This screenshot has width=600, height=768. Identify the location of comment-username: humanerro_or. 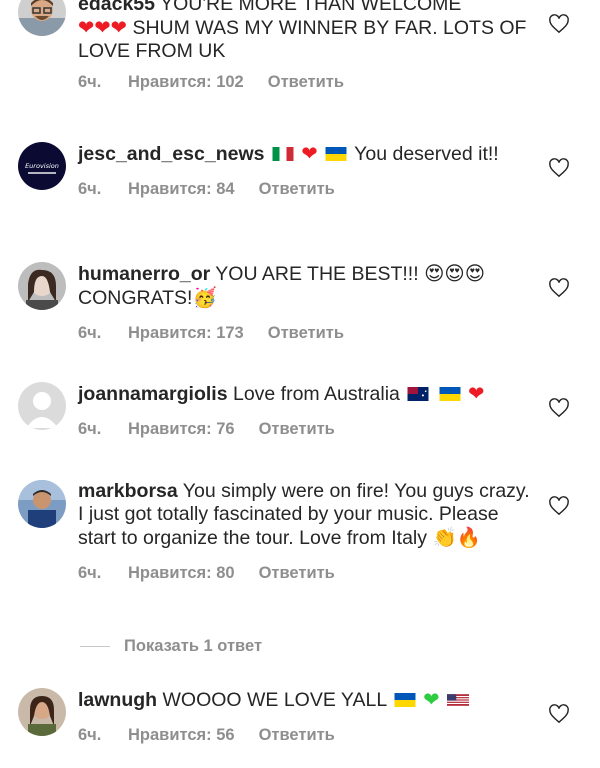
(144, 274).